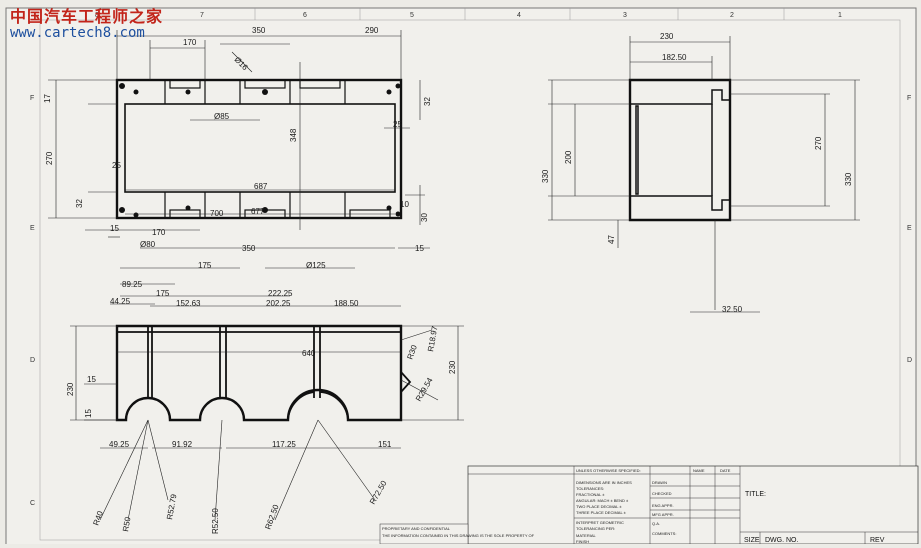 Image resolution: width=921 pixels, height=548 pixels. What do you see at coordinates (258, 211) in the screenshot?
I see `dimension-label: 677` at bounding box center [258, 211].